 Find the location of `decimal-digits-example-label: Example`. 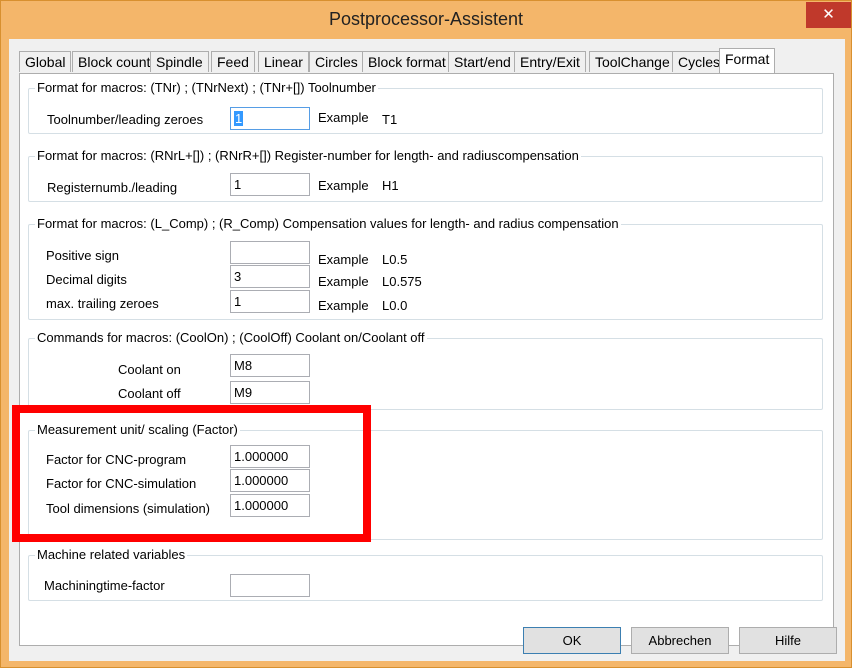

decimal-digits-example-label: Example is located at coordinates (343, 281).